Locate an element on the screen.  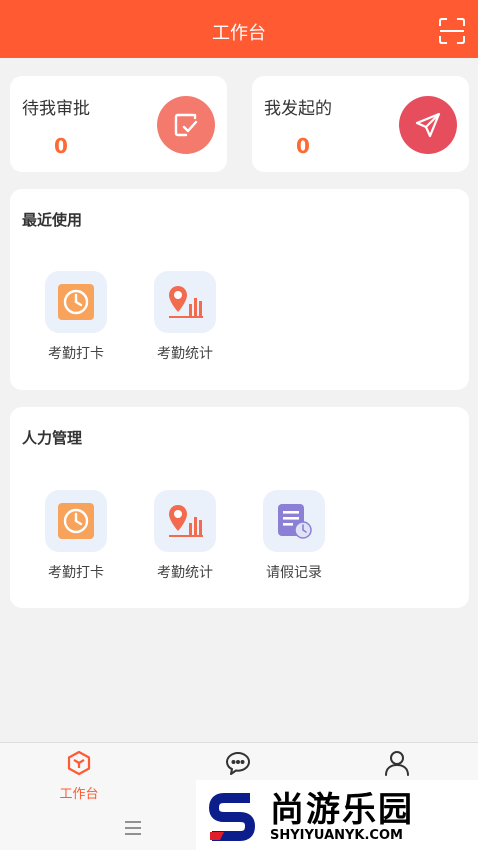
pending-approval-card: 待我审批 0 is located at coordinates (118, 124).